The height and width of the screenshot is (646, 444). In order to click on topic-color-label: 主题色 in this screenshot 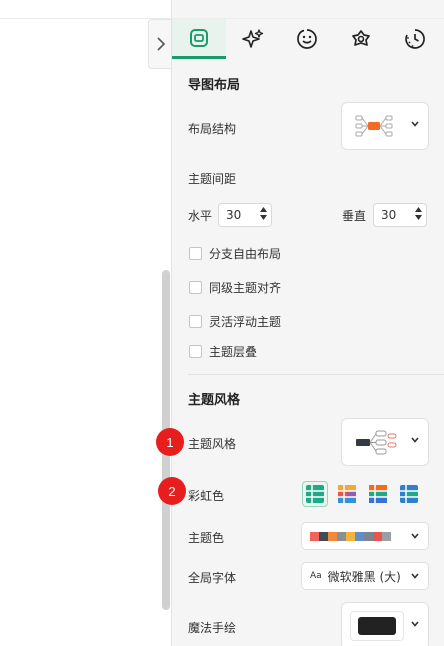, I will do `click(206, 538)`.